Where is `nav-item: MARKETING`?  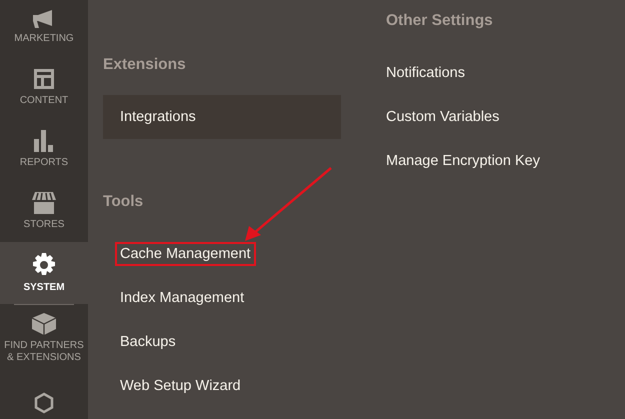 nav-item: MARKETING is located at coordinates (44, 28).